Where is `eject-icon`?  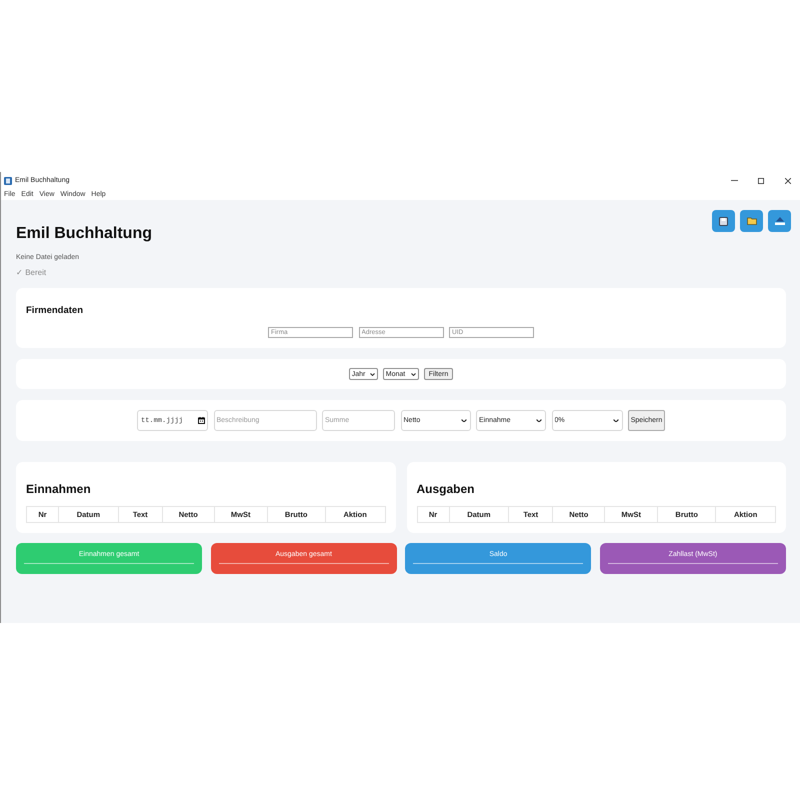 eject-icon is located at coordinates (779, 221).